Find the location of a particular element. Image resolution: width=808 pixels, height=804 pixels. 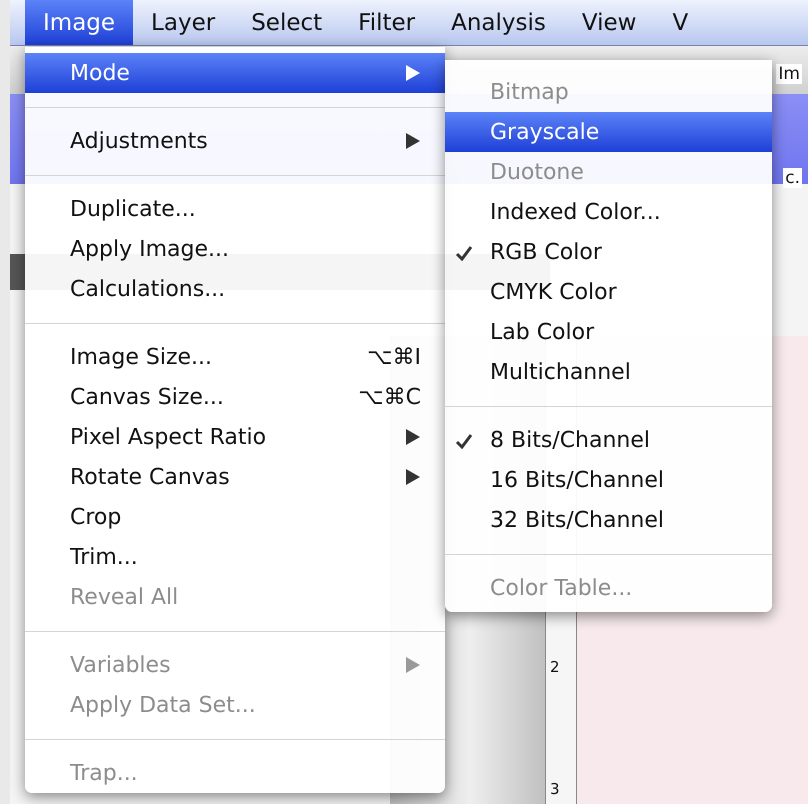

menu-item: Grayscale is located at coordinates (608, 132).